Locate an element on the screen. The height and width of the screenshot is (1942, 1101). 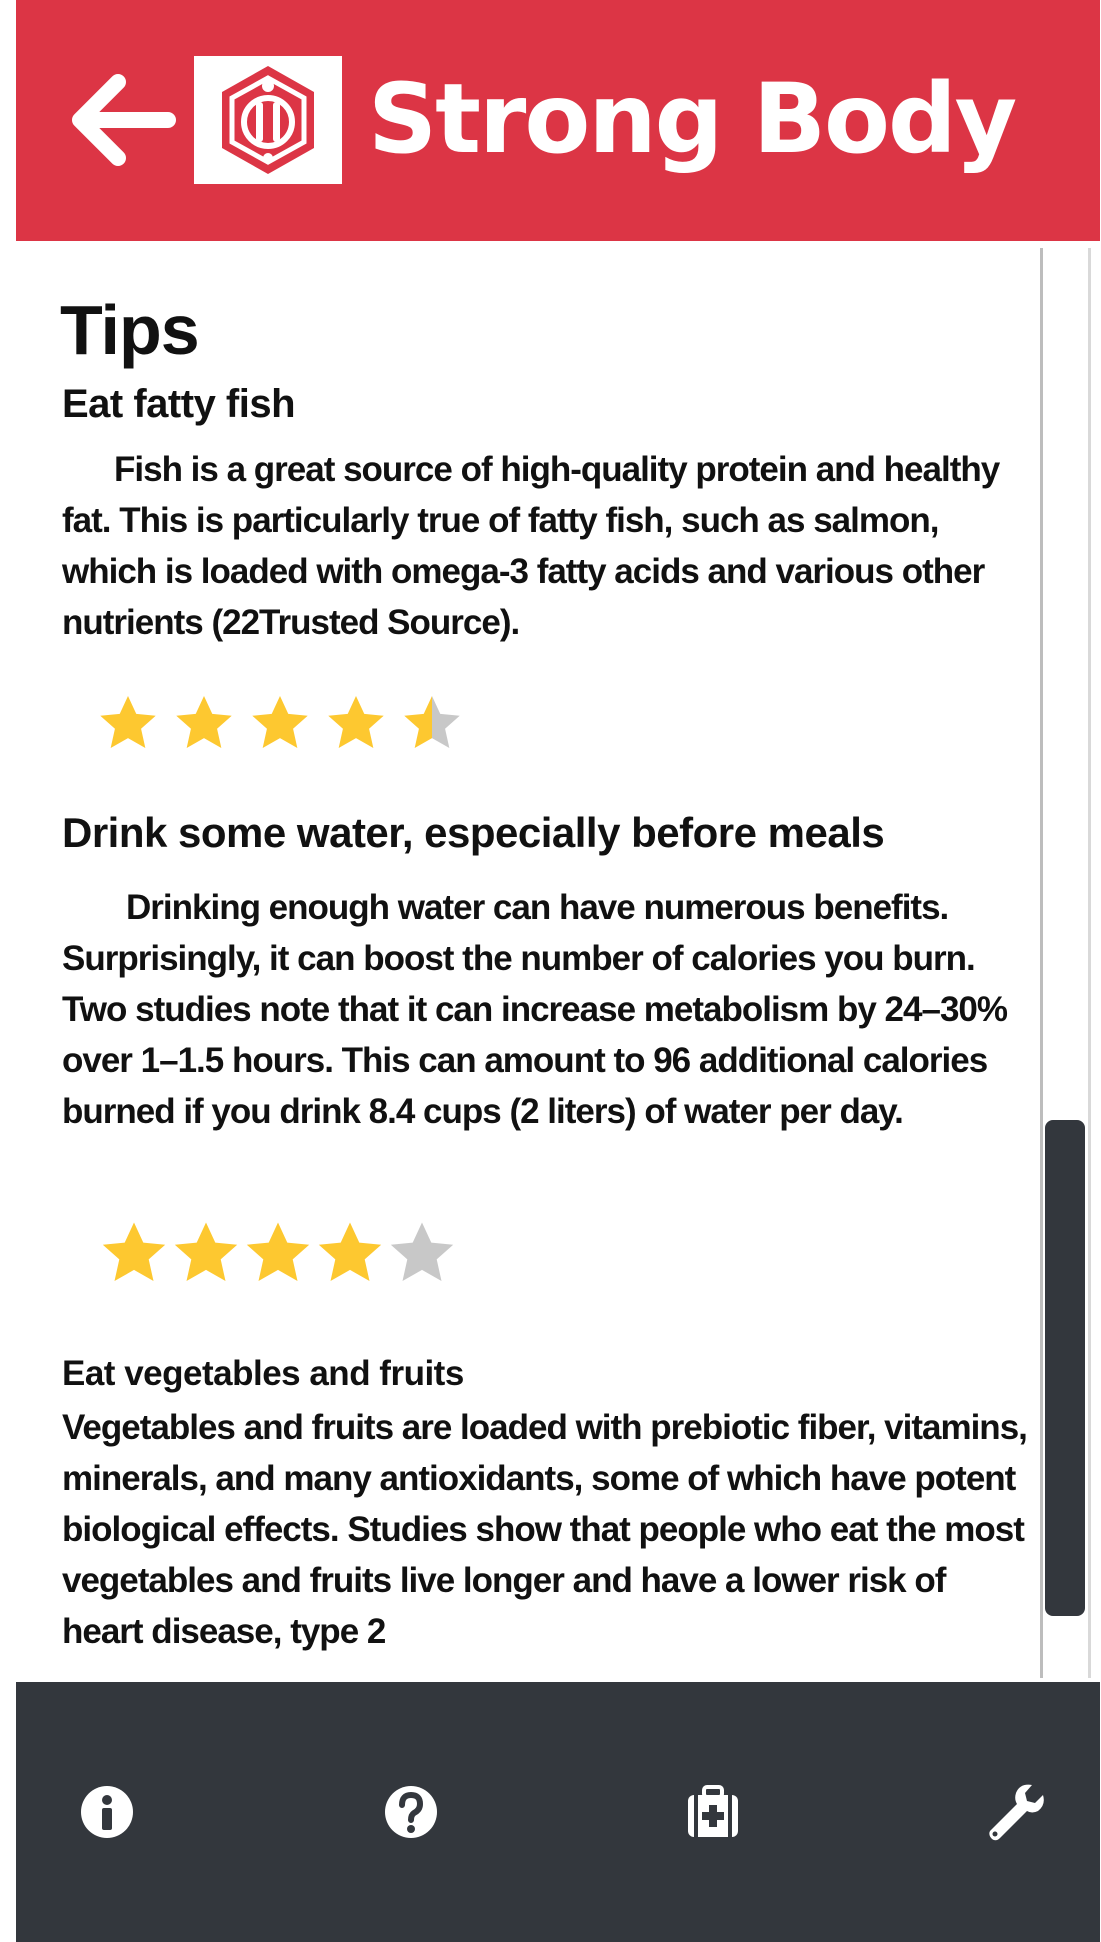
strong-body-logo is located at coordinates (268, 120).